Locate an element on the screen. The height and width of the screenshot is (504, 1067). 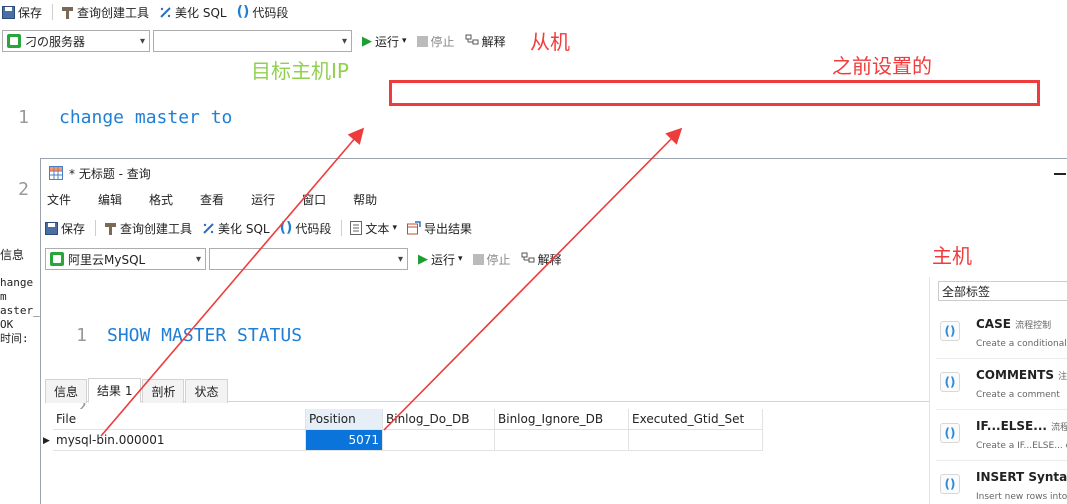
tab-result-1: 结果 1 is located at coordinates (115, 390).